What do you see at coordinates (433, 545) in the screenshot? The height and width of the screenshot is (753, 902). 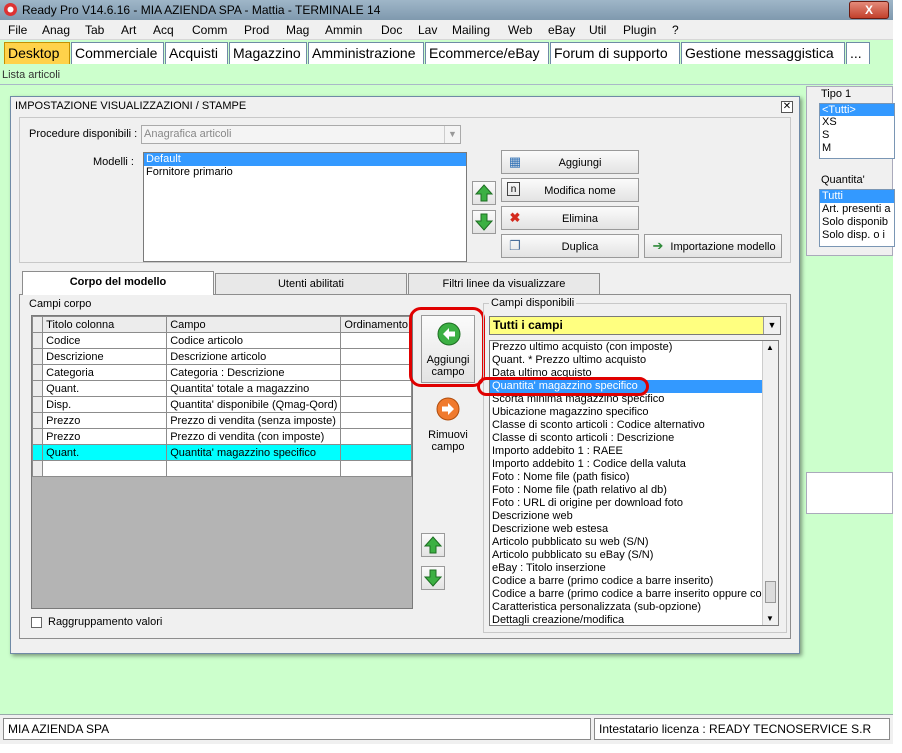 I see `field-up-button` at bounding box center [433, 545].